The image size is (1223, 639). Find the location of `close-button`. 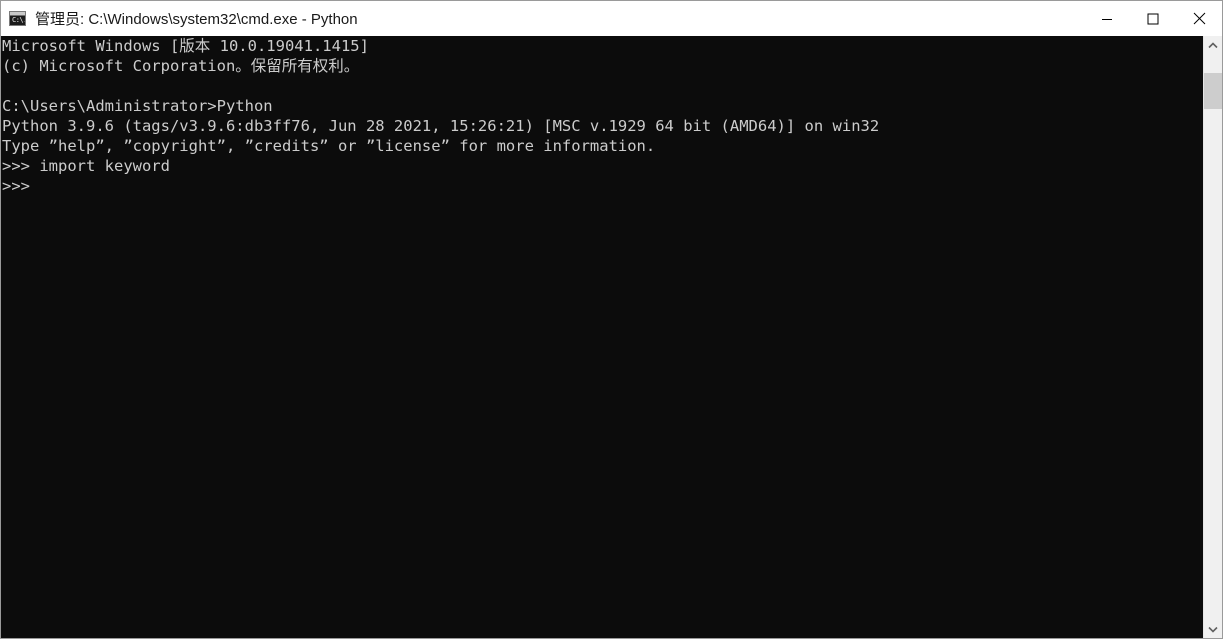

close-button is located at coordinates (1199, 18).